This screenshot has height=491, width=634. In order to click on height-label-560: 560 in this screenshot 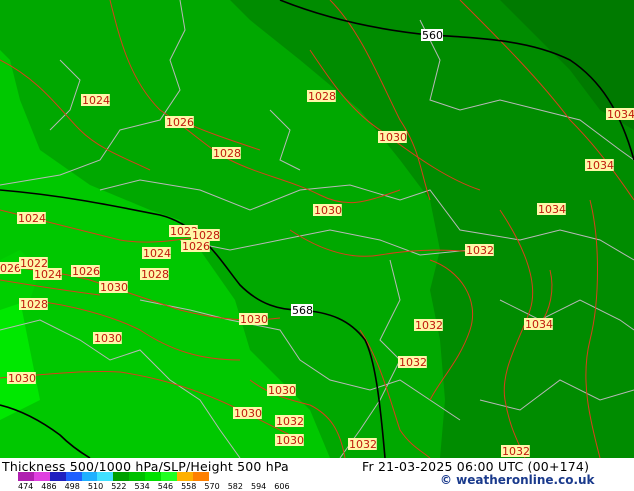, I will do `click(432, 35)`.